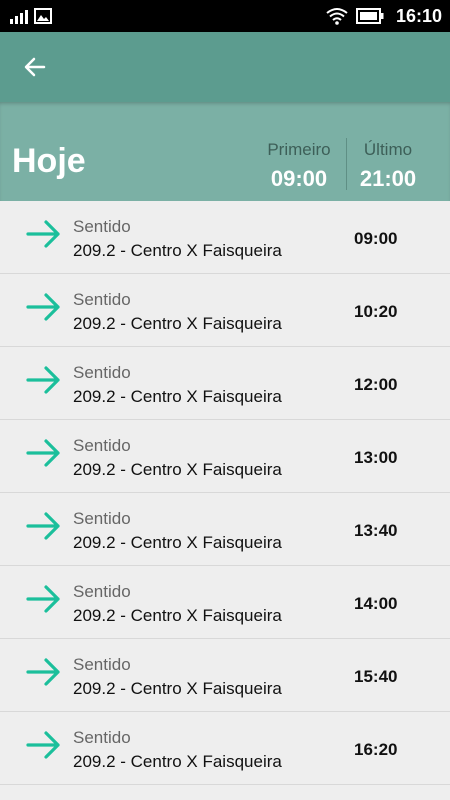 Image resolution: width=450 pixels, height=800 pixels. Describe the element at coordinates (19, 17) in the screenshot. I see `signal-icon` at that location.